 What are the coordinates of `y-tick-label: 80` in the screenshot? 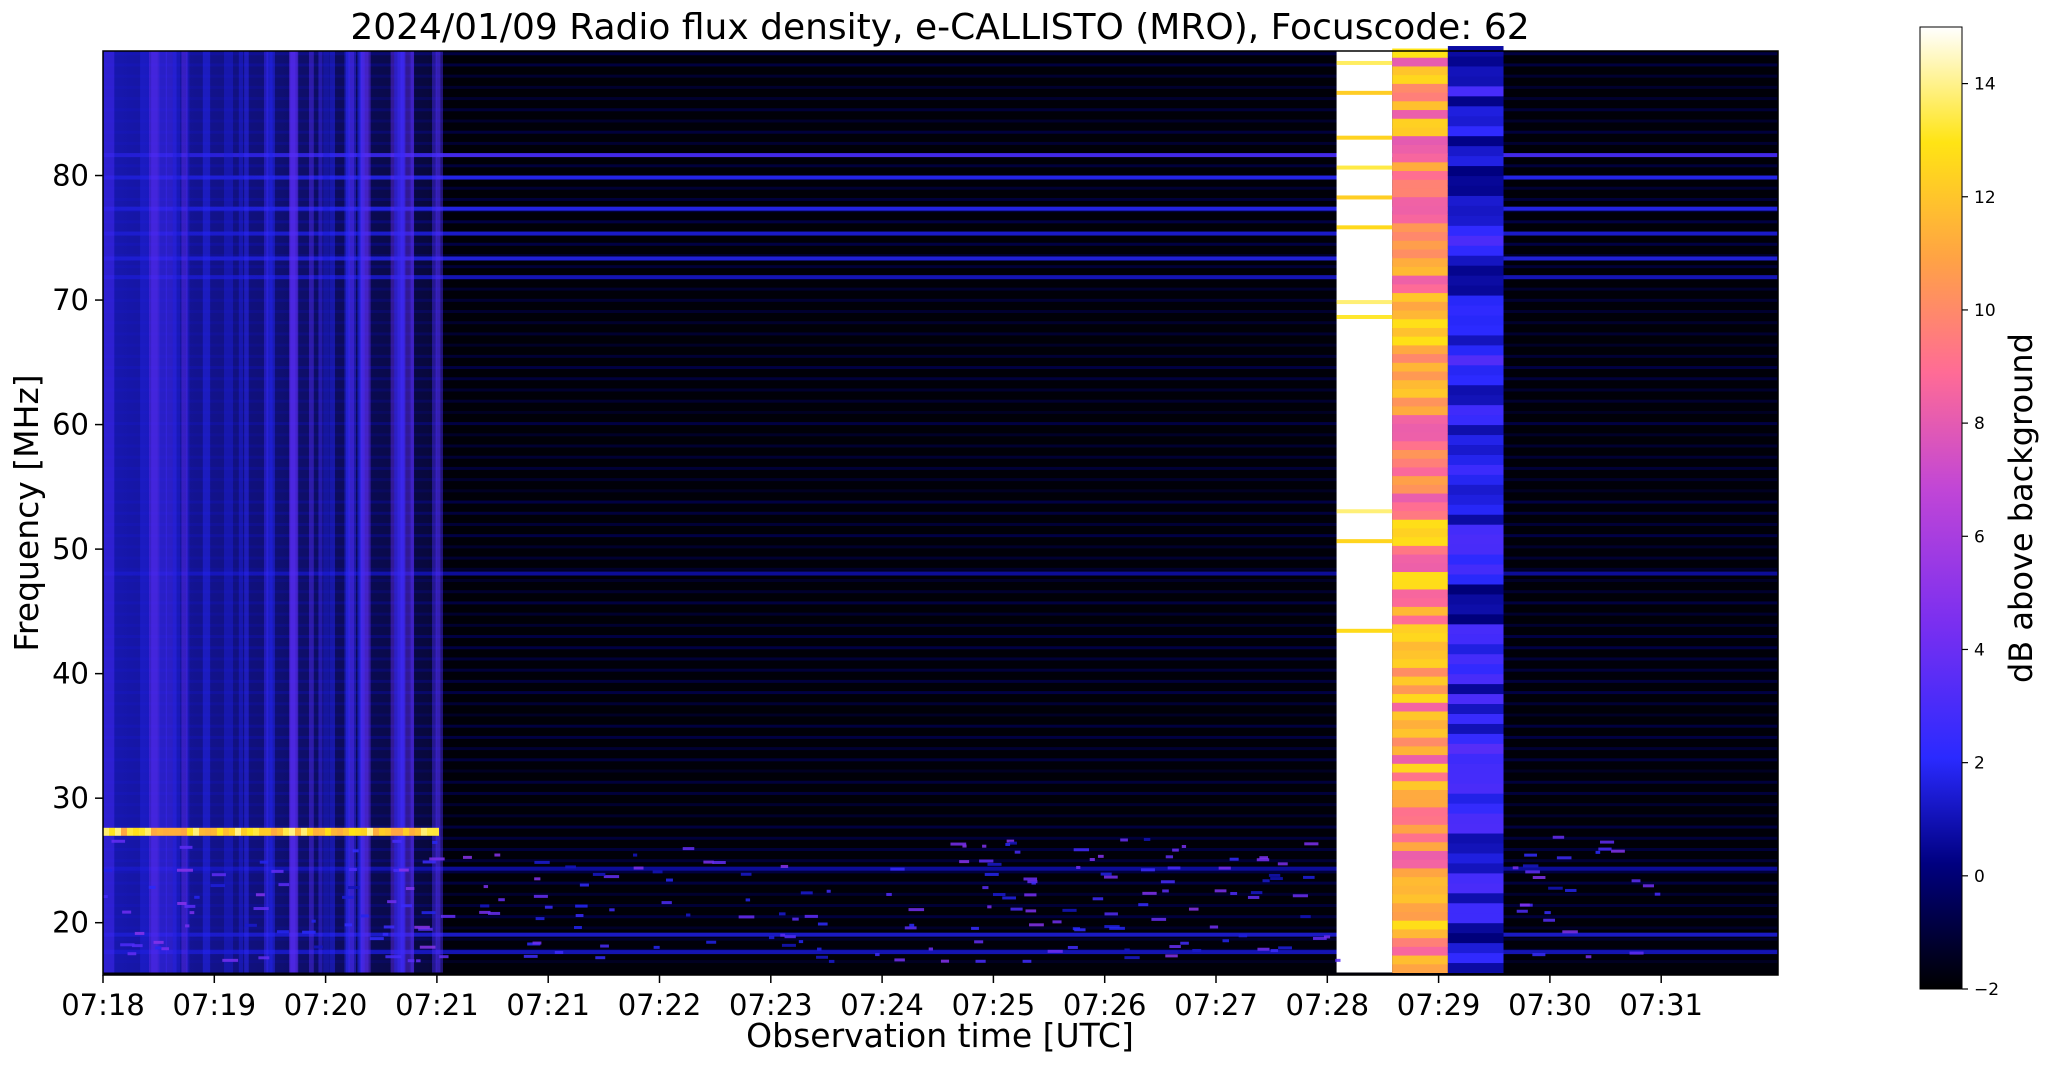 It's located at (70, 176).